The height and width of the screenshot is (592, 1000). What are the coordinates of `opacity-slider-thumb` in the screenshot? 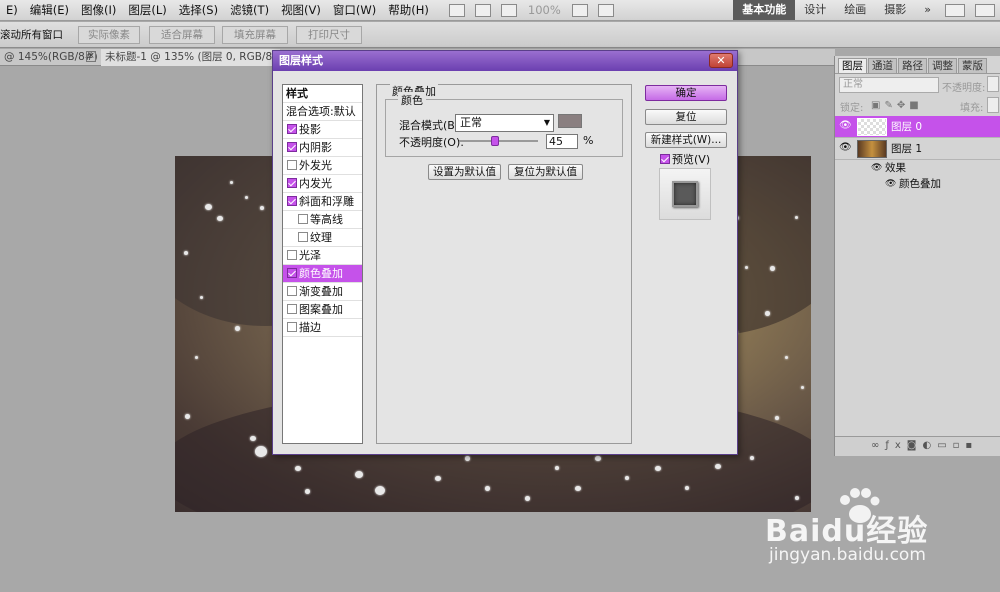 It's located at (494, 141).